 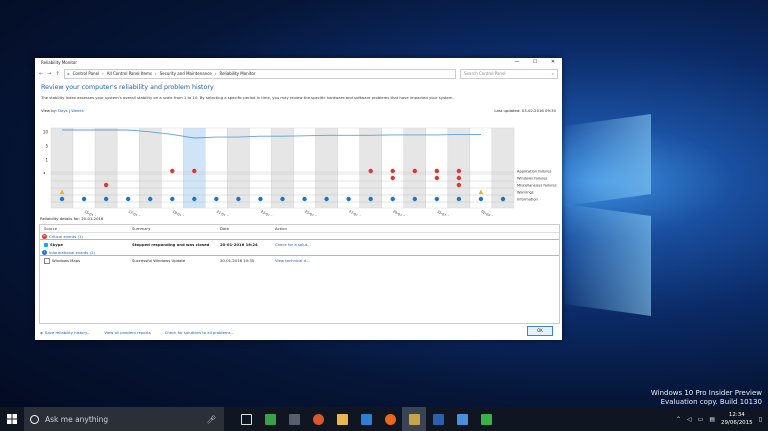 I want to click on word-icon, so click(x=438, y=419).